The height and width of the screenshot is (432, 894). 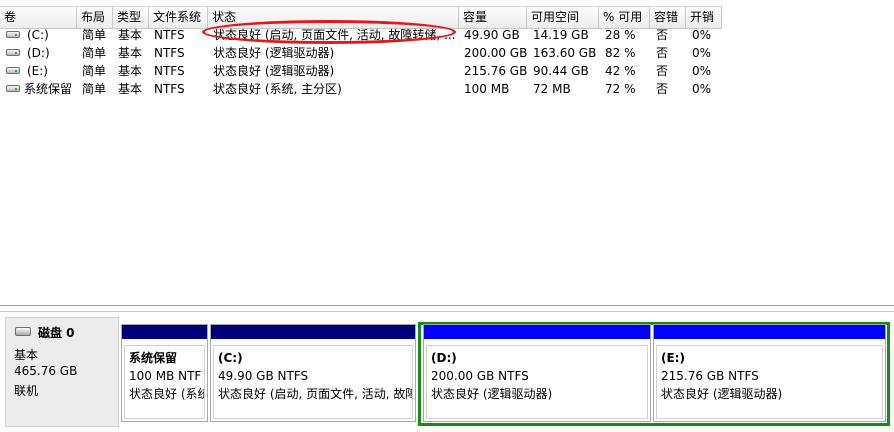 What do you see at coordinates (704, 17) in the screenshot?
I see `column-header-overhead: 开销` at bounding box center [704, 17].